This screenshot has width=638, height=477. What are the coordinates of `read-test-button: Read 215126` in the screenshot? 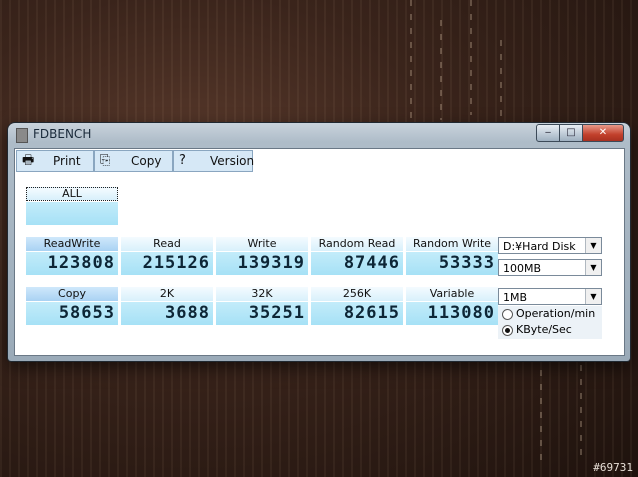 It's located at (167, 256).